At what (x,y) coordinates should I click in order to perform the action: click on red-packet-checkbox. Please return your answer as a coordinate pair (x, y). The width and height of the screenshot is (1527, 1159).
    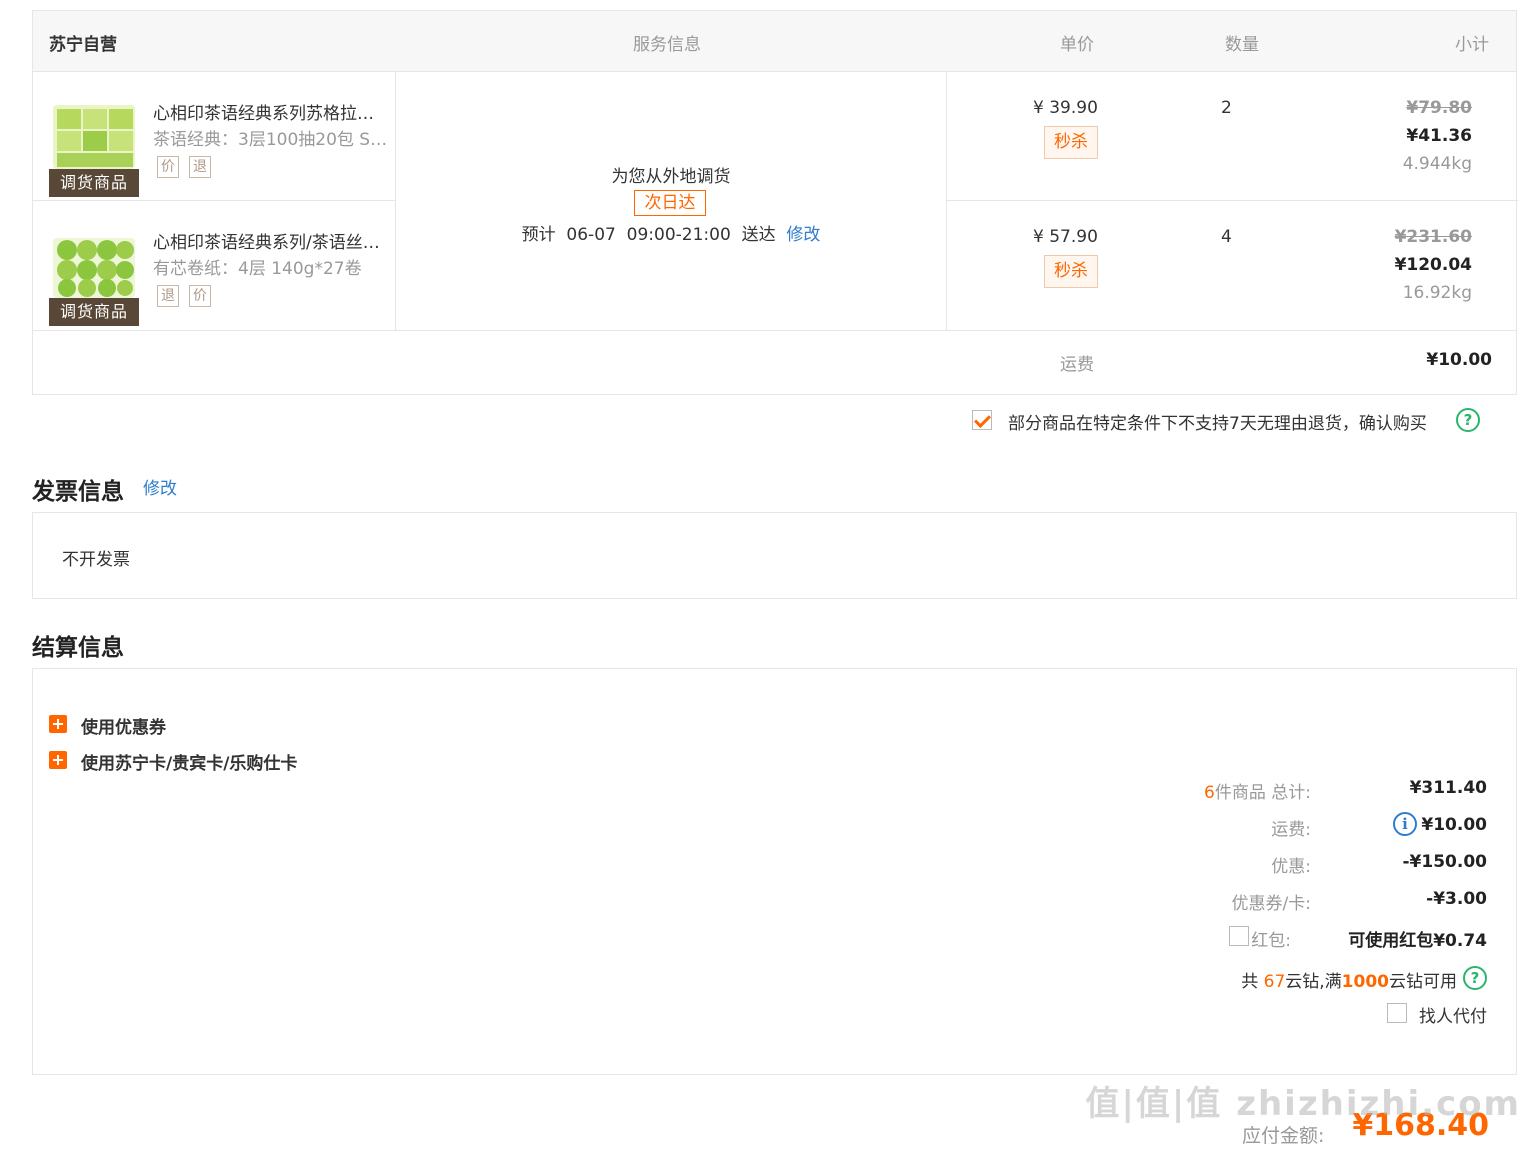
    Looking at the image, I should click on (1239, 936).